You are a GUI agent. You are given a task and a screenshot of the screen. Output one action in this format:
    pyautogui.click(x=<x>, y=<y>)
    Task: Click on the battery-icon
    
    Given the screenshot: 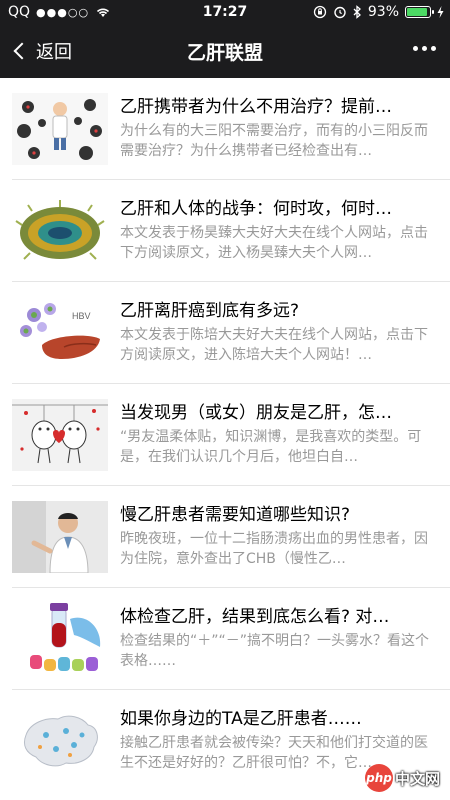 What is the action you would take?
    pyautogui.click(x=419, y=12)
    